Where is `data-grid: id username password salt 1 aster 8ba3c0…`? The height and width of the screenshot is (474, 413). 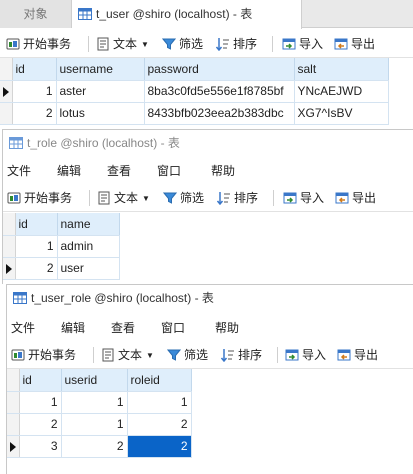
data-grid: id username password salt 1 aster 8ba3c0… is located at coordinates (194, 91).